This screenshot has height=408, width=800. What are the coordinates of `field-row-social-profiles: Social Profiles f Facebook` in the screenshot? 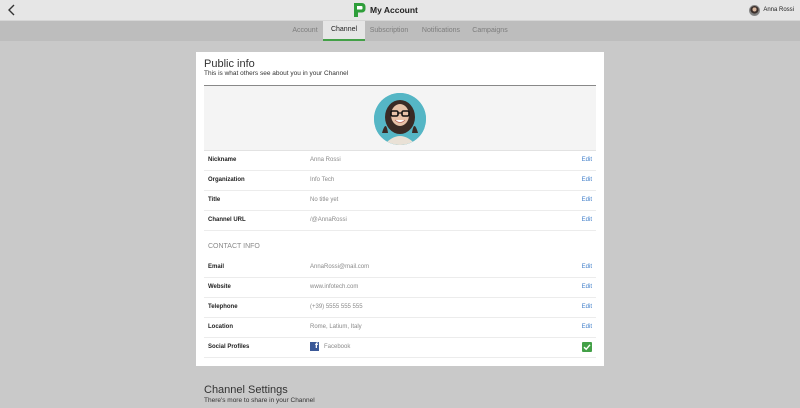 It's located at (400, 347).